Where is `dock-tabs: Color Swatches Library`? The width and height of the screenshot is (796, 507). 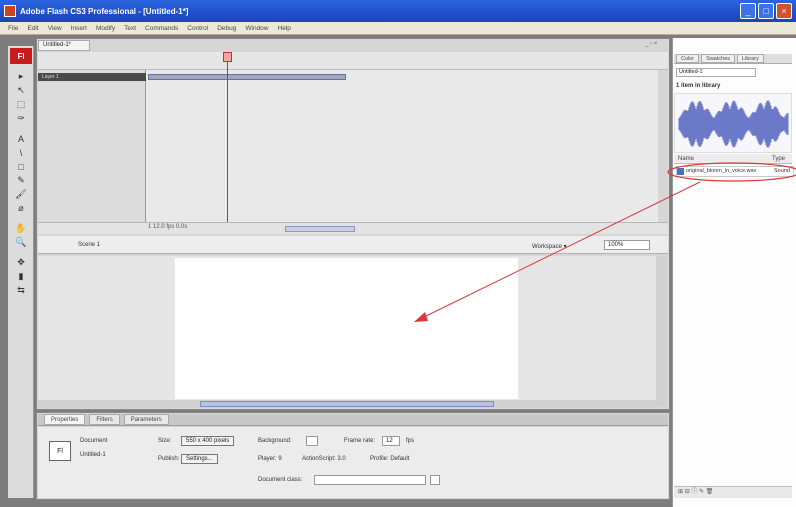 dock-tabs: Color Swatches Library is located at coordinates (733, 59).